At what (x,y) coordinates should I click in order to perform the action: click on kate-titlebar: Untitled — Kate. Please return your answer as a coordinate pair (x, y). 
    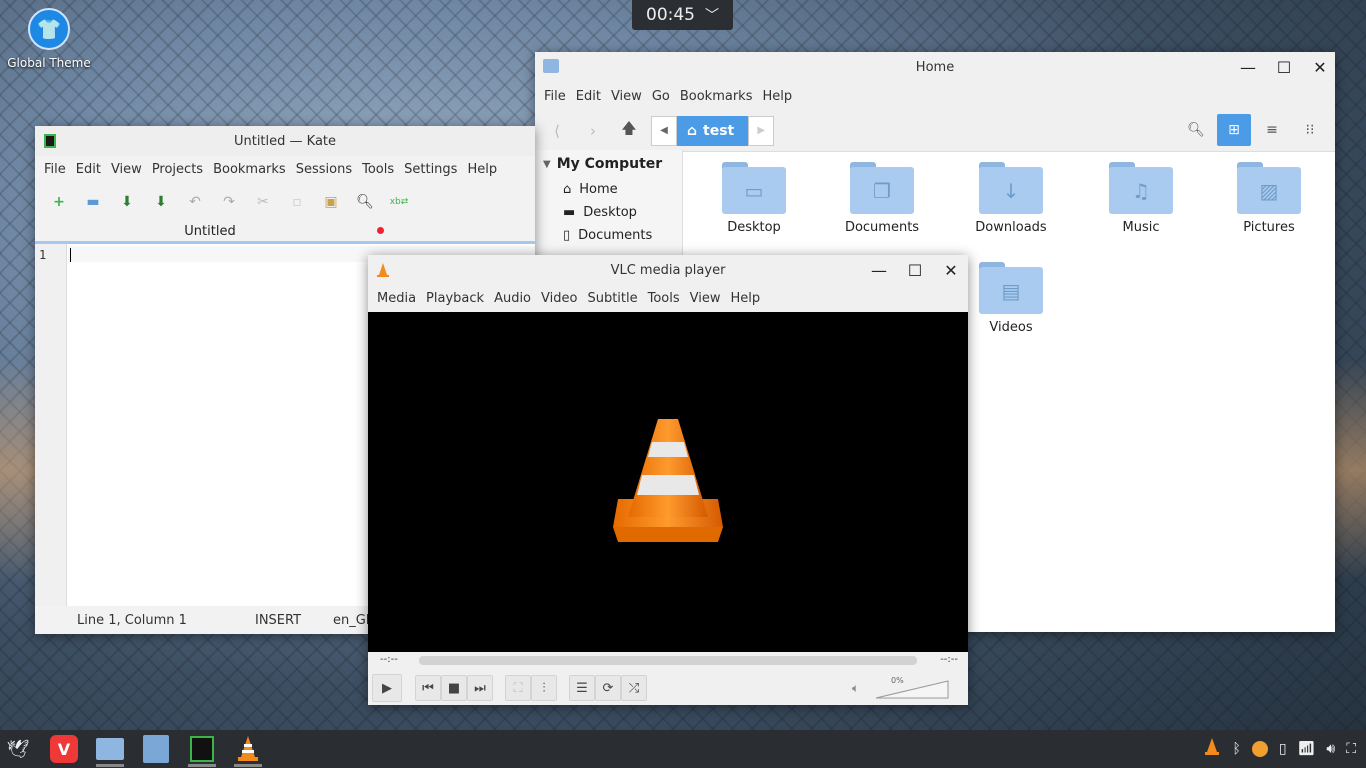
    Looking at the image, I should click on (285, 141).